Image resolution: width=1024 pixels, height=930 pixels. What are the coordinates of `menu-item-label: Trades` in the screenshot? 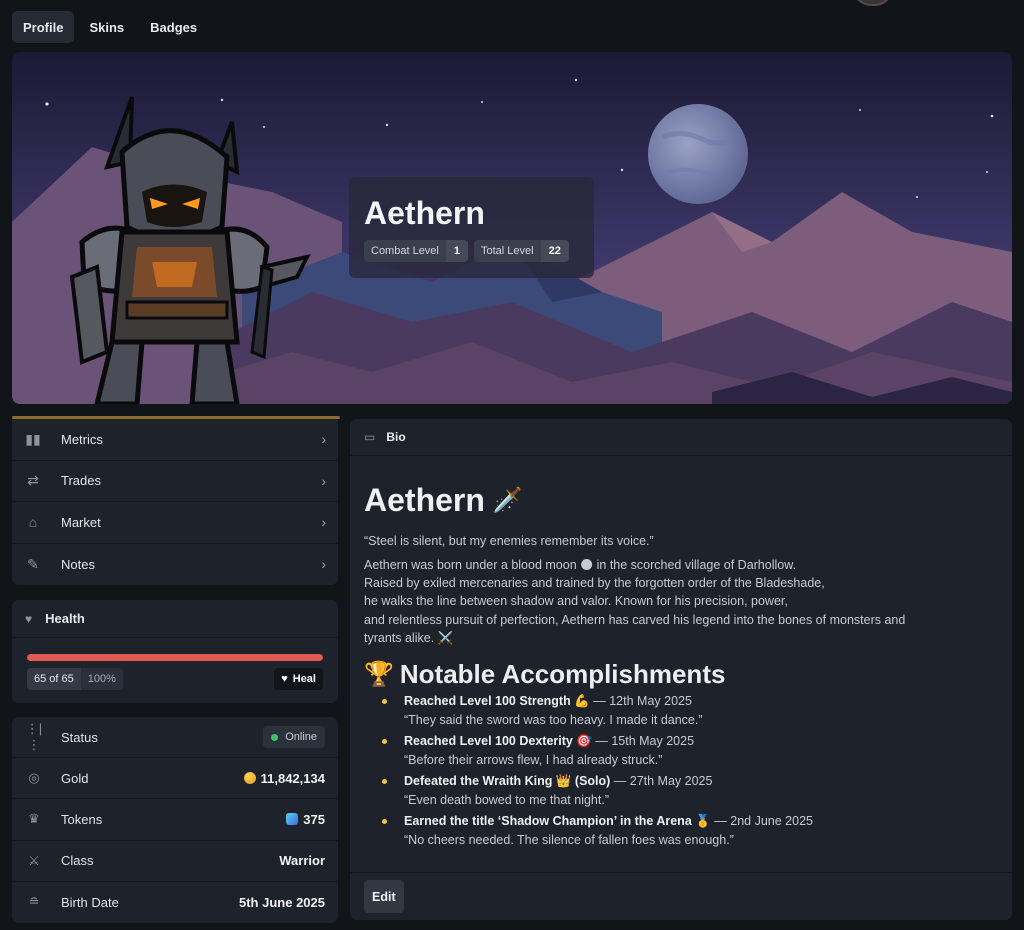 It's located at (81, 481).